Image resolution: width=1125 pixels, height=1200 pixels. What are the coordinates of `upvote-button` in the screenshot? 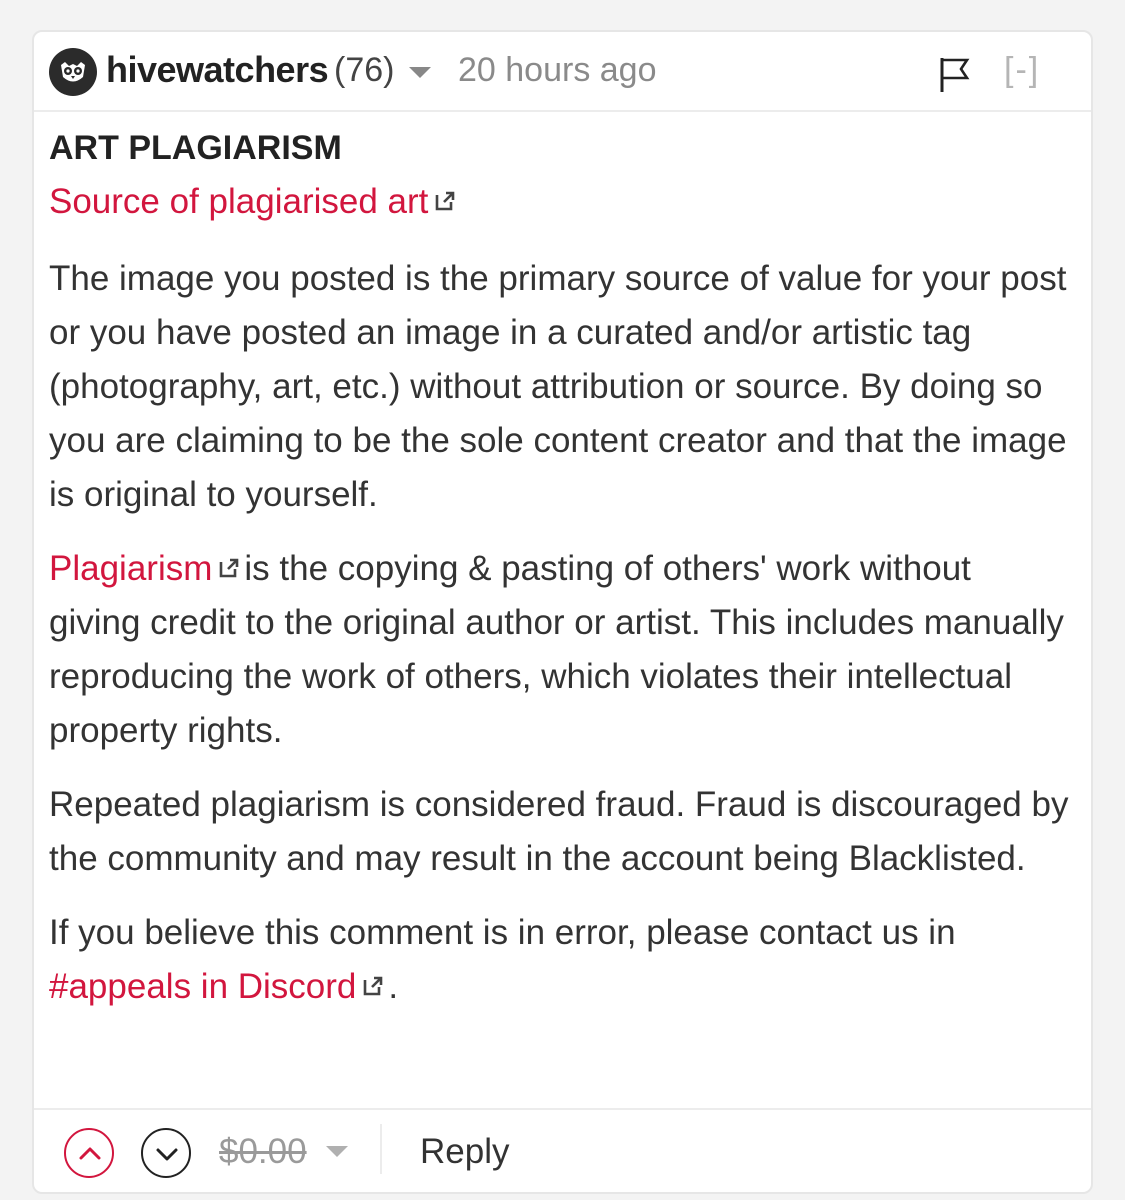 It's located at (89, 1153).